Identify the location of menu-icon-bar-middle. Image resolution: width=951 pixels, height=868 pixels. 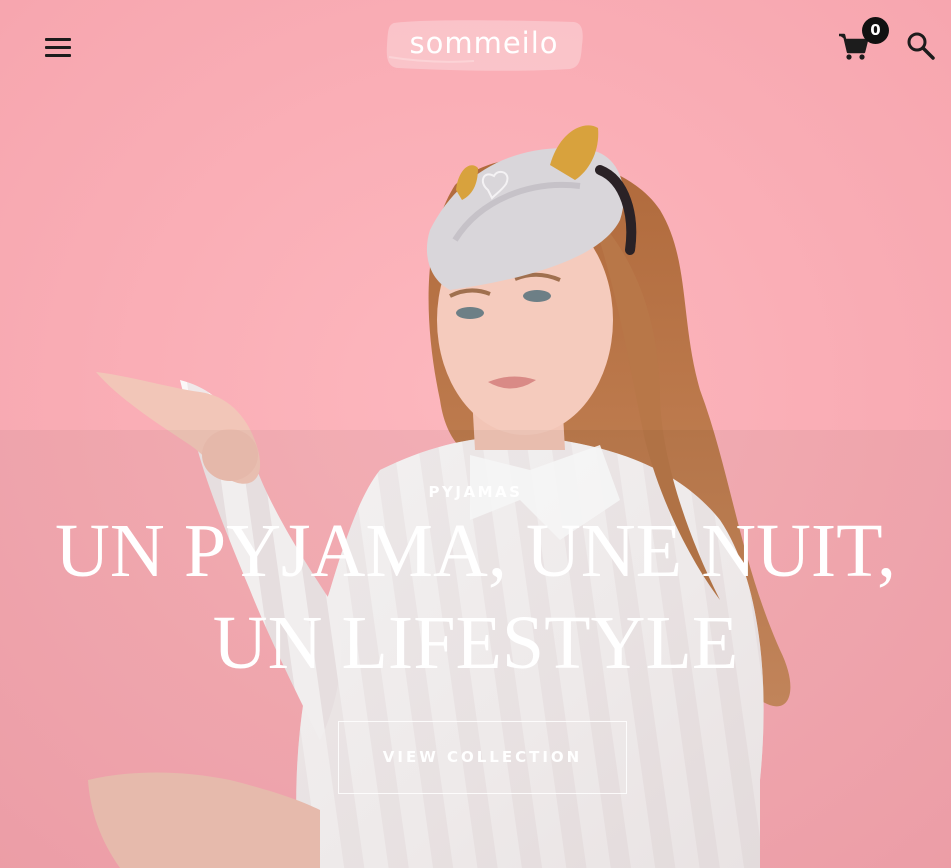
(58, 47).